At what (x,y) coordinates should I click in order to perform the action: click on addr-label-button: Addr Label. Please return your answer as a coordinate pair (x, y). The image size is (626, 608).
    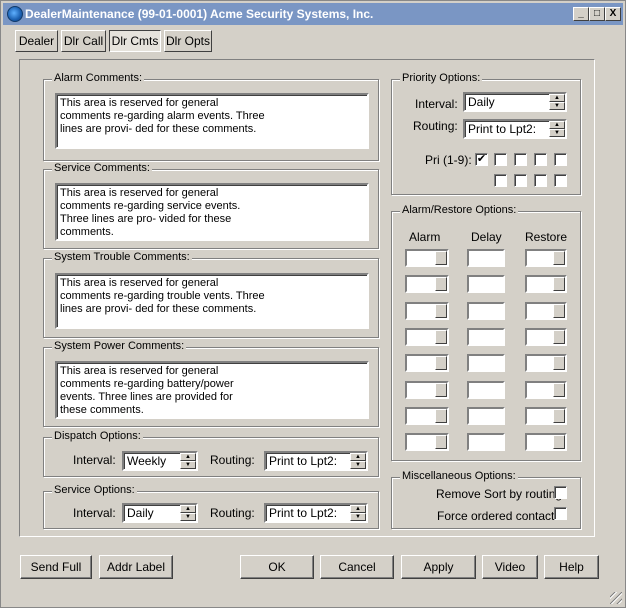
    Looking at the image, I should click on (136, 567).